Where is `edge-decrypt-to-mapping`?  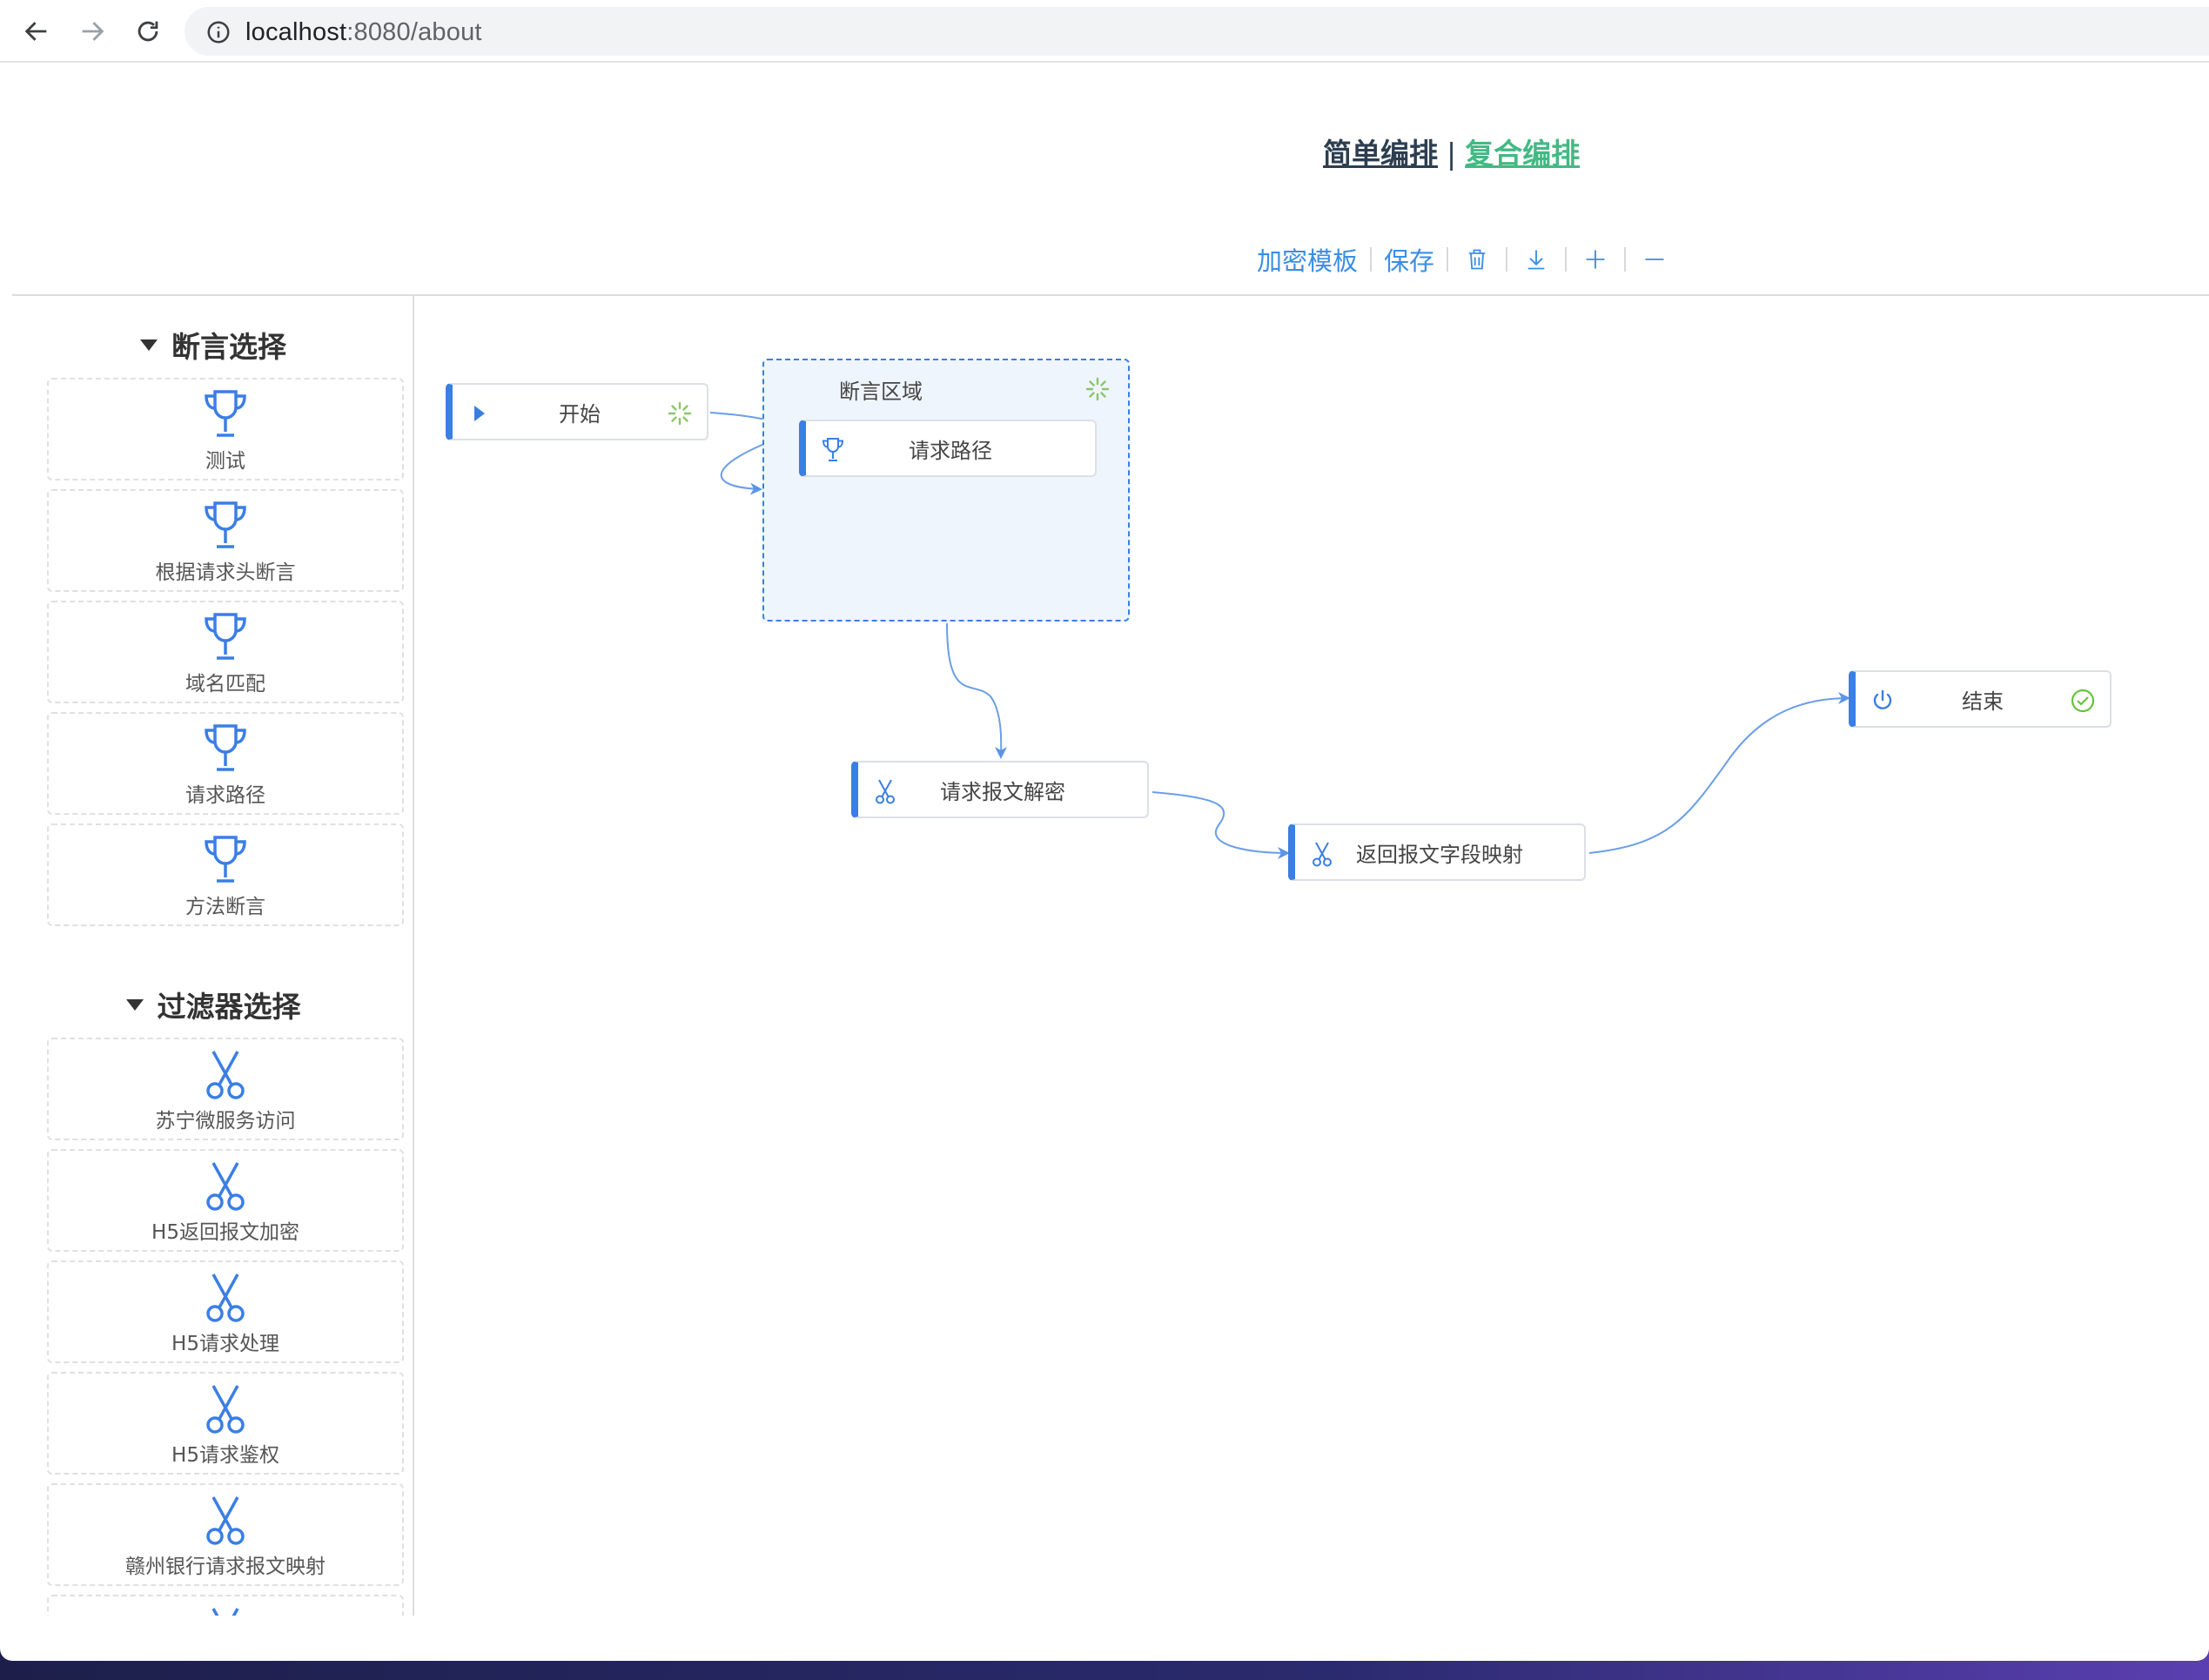 edge-decrypt-to-mapping is located at coordinates (1221, 825).